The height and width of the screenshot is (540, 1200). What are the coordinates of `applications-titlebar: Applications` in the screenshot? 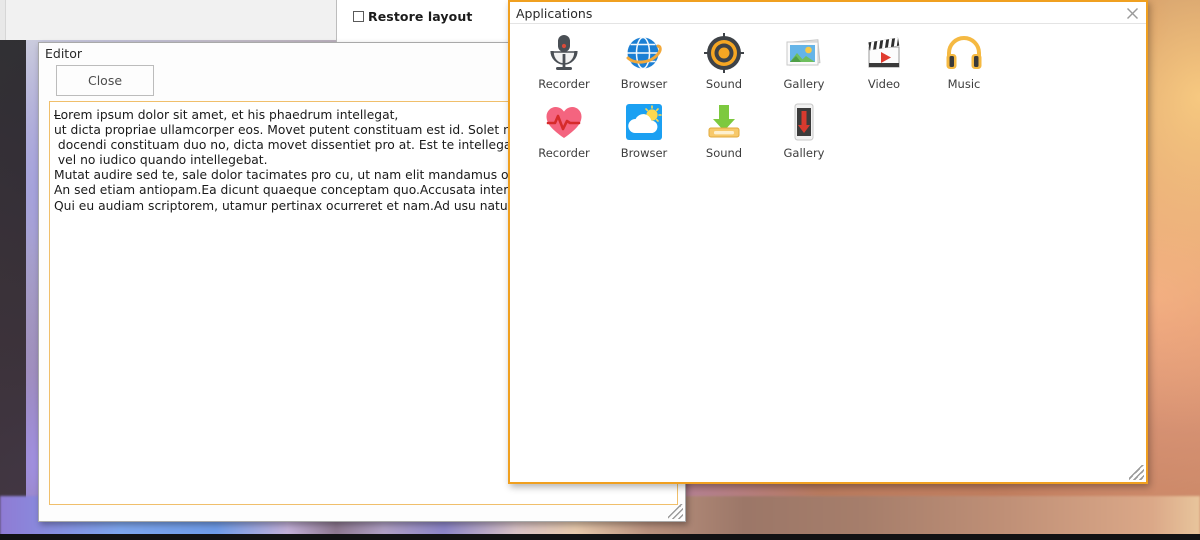 It's located at (828, 13).